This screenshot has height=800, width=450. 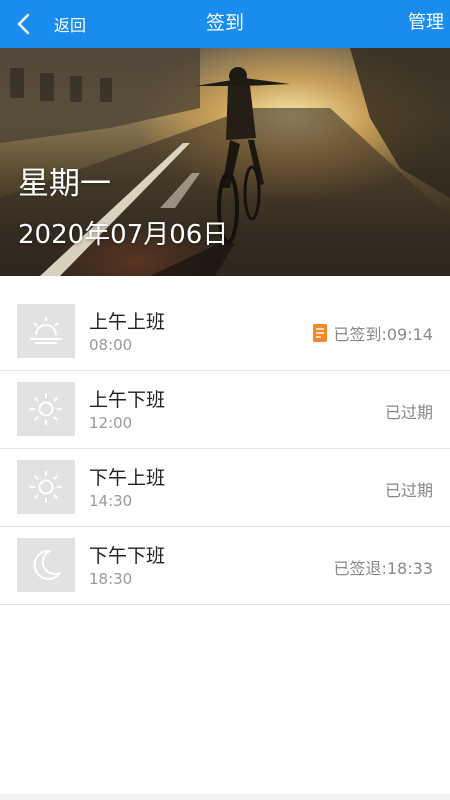 I want to click on shift-time: 08:00, so click(x=111, y=345).